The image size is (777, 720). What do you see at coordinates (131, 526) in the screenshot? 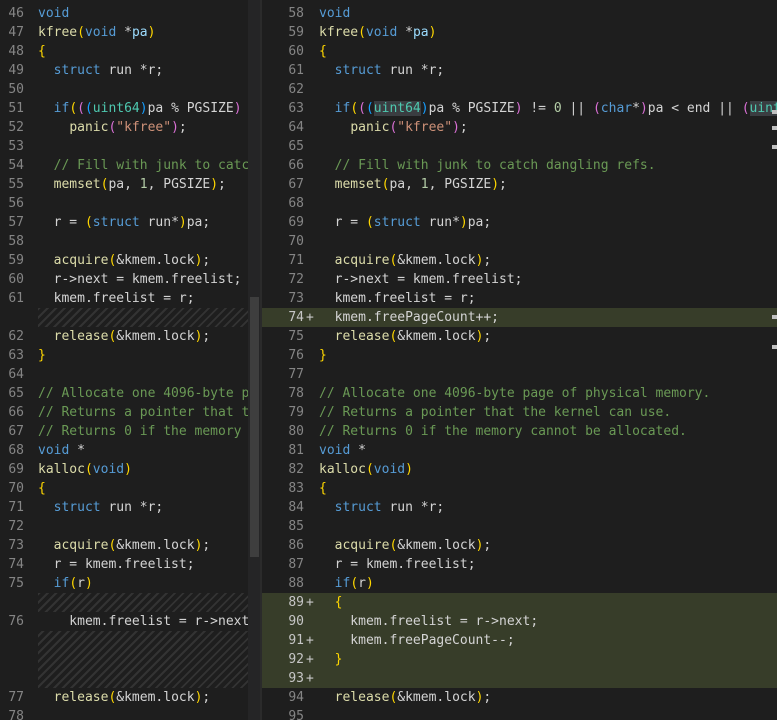
I see `code-line: 72` at bounding box center [131, 526].